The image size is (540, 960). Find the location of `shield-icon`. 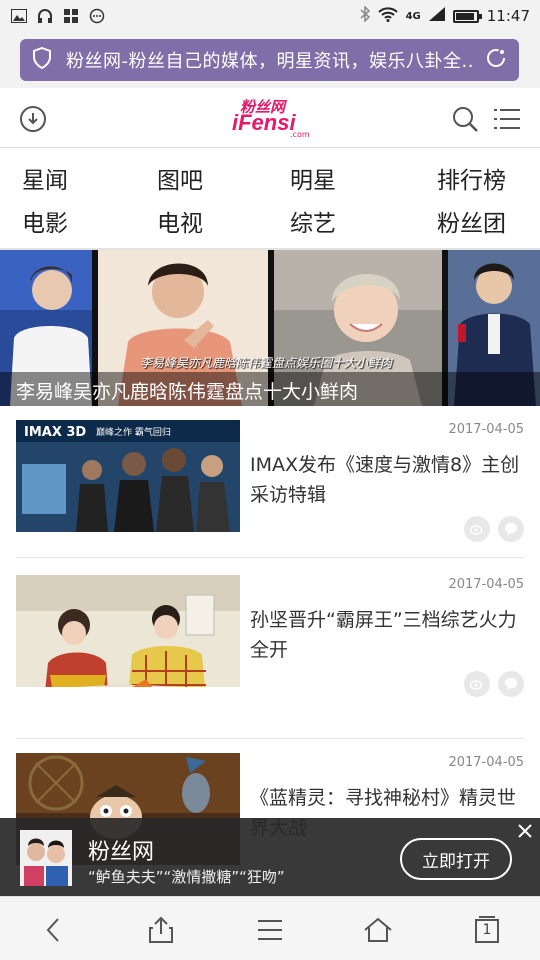

shield-icon is located at coordinates (42, 59).